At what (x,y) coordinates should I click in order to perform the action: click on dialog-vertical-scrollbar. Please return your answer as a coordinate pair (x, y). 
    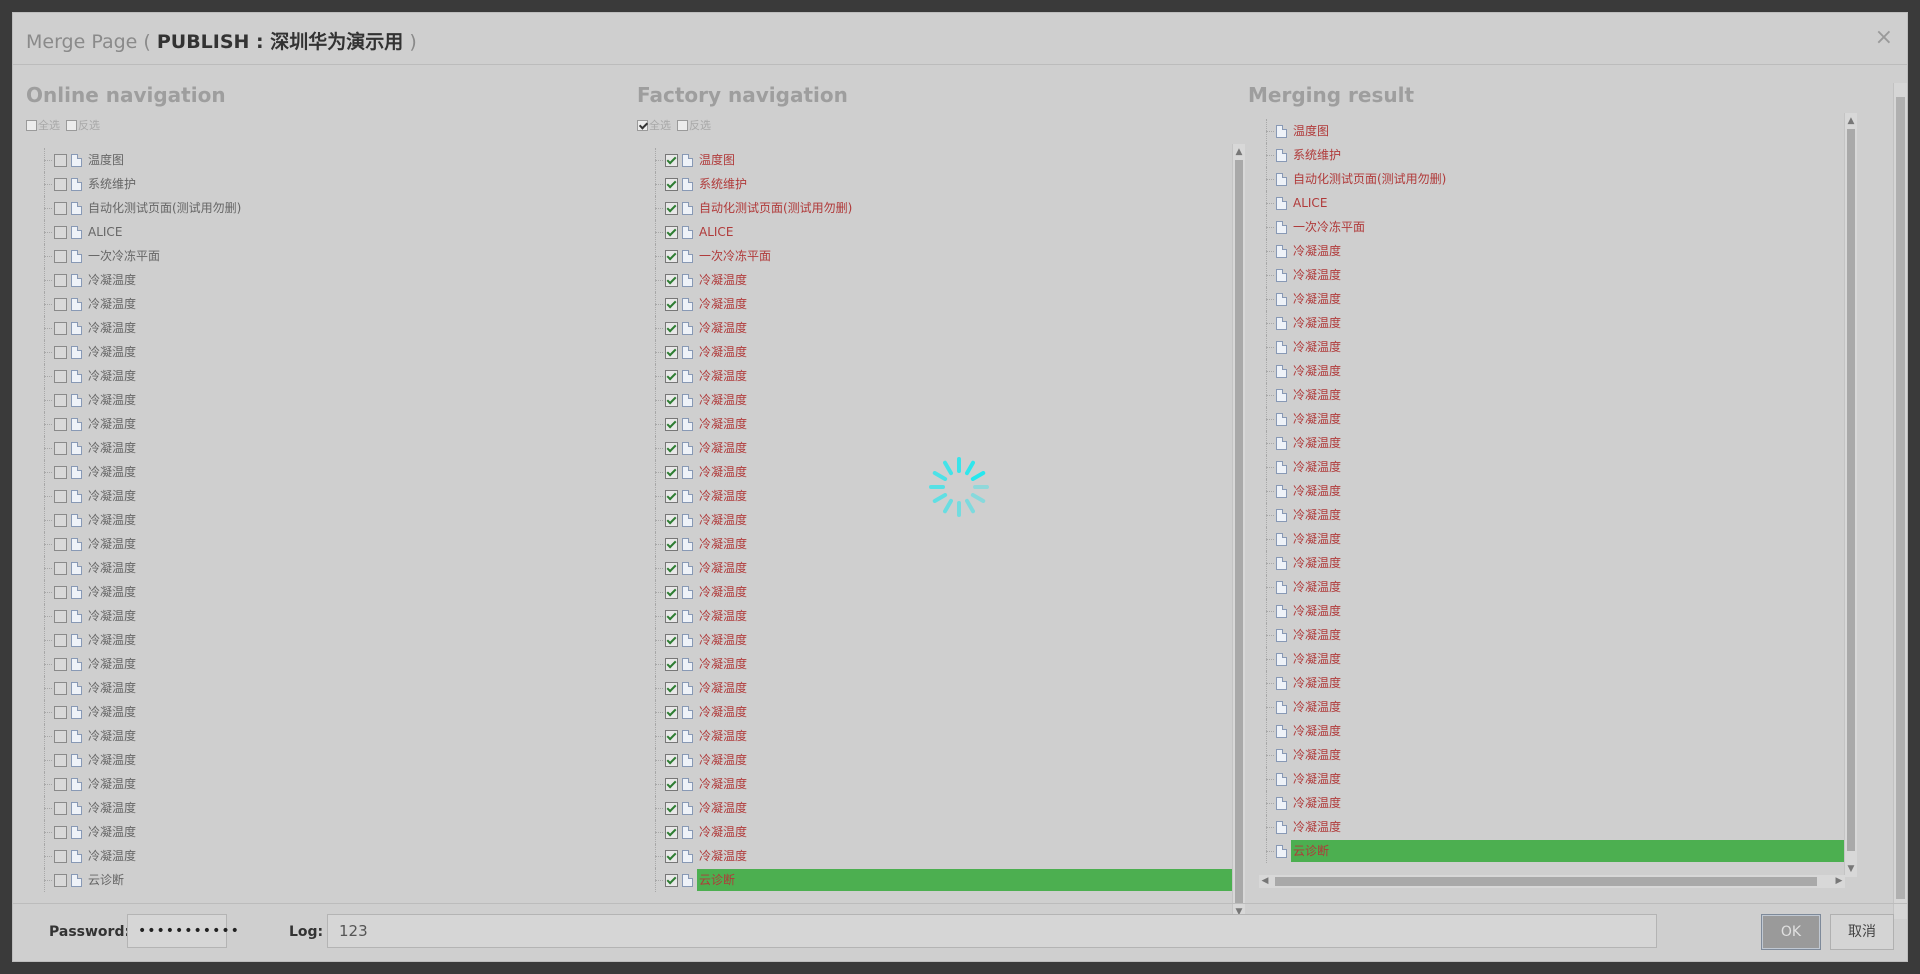
    Looking at the image, I should click on (1900, 501).